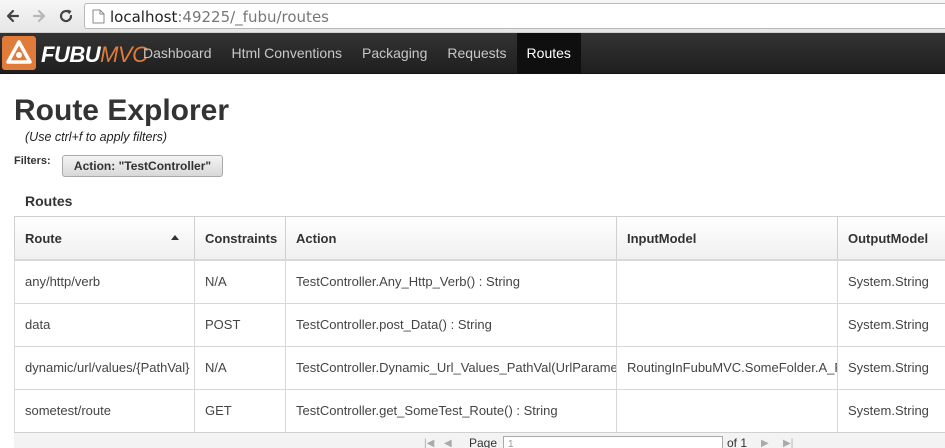 This screenshot has width=945, height=448. Describe the element at coordinates (240, 239) in the screenshot. I see `column-header-constraints: Constraints` at that location.